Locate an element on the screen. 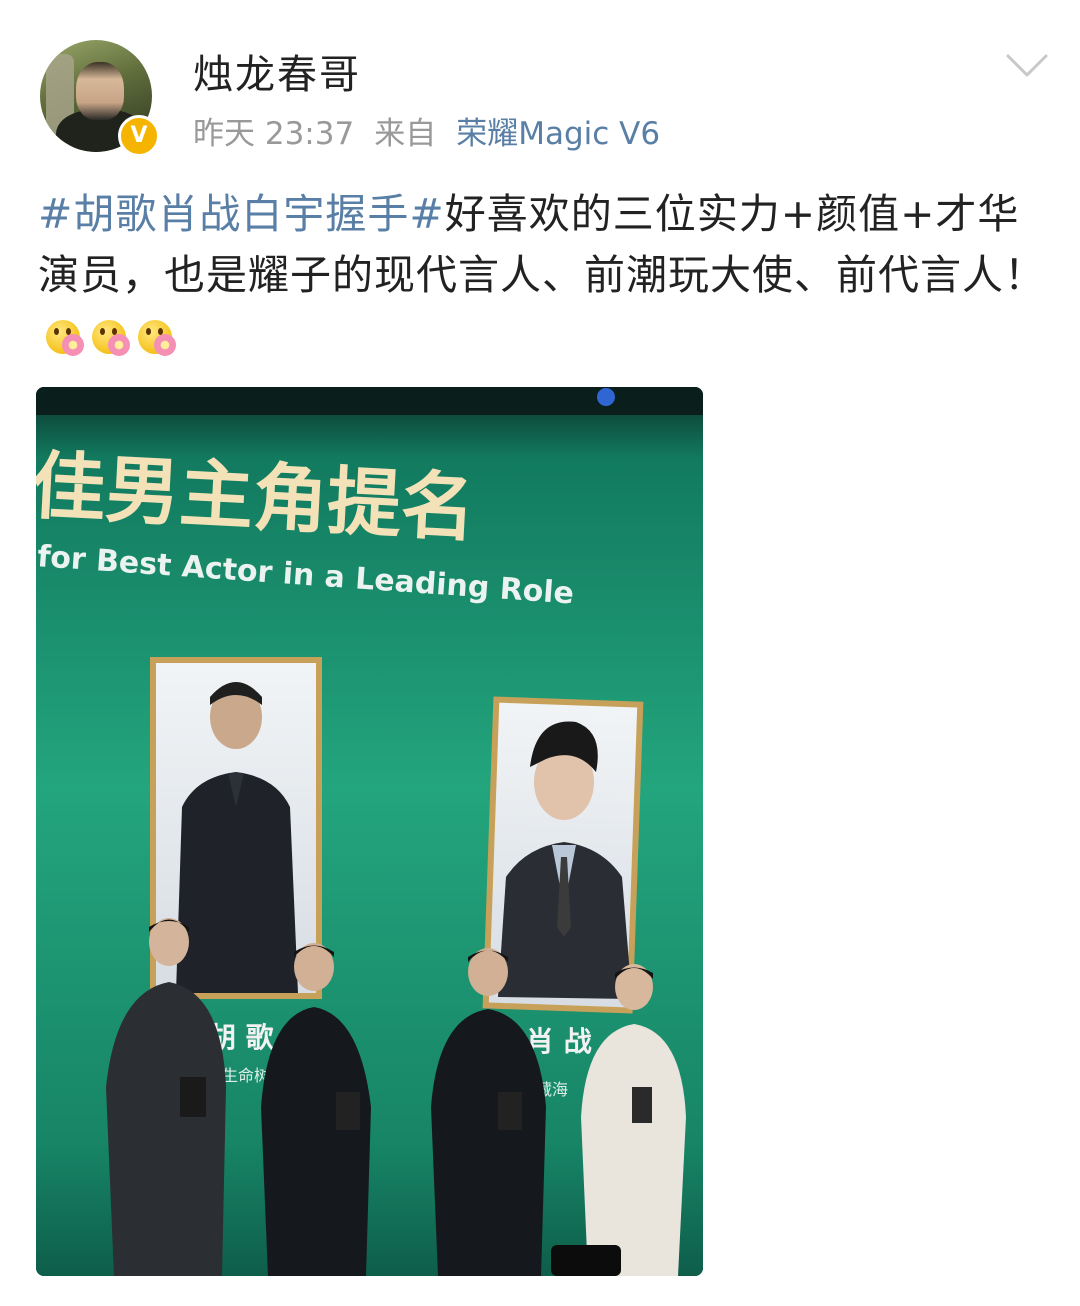  device-link: 荣耀Magic V6 is located at coordinates (558, 134).